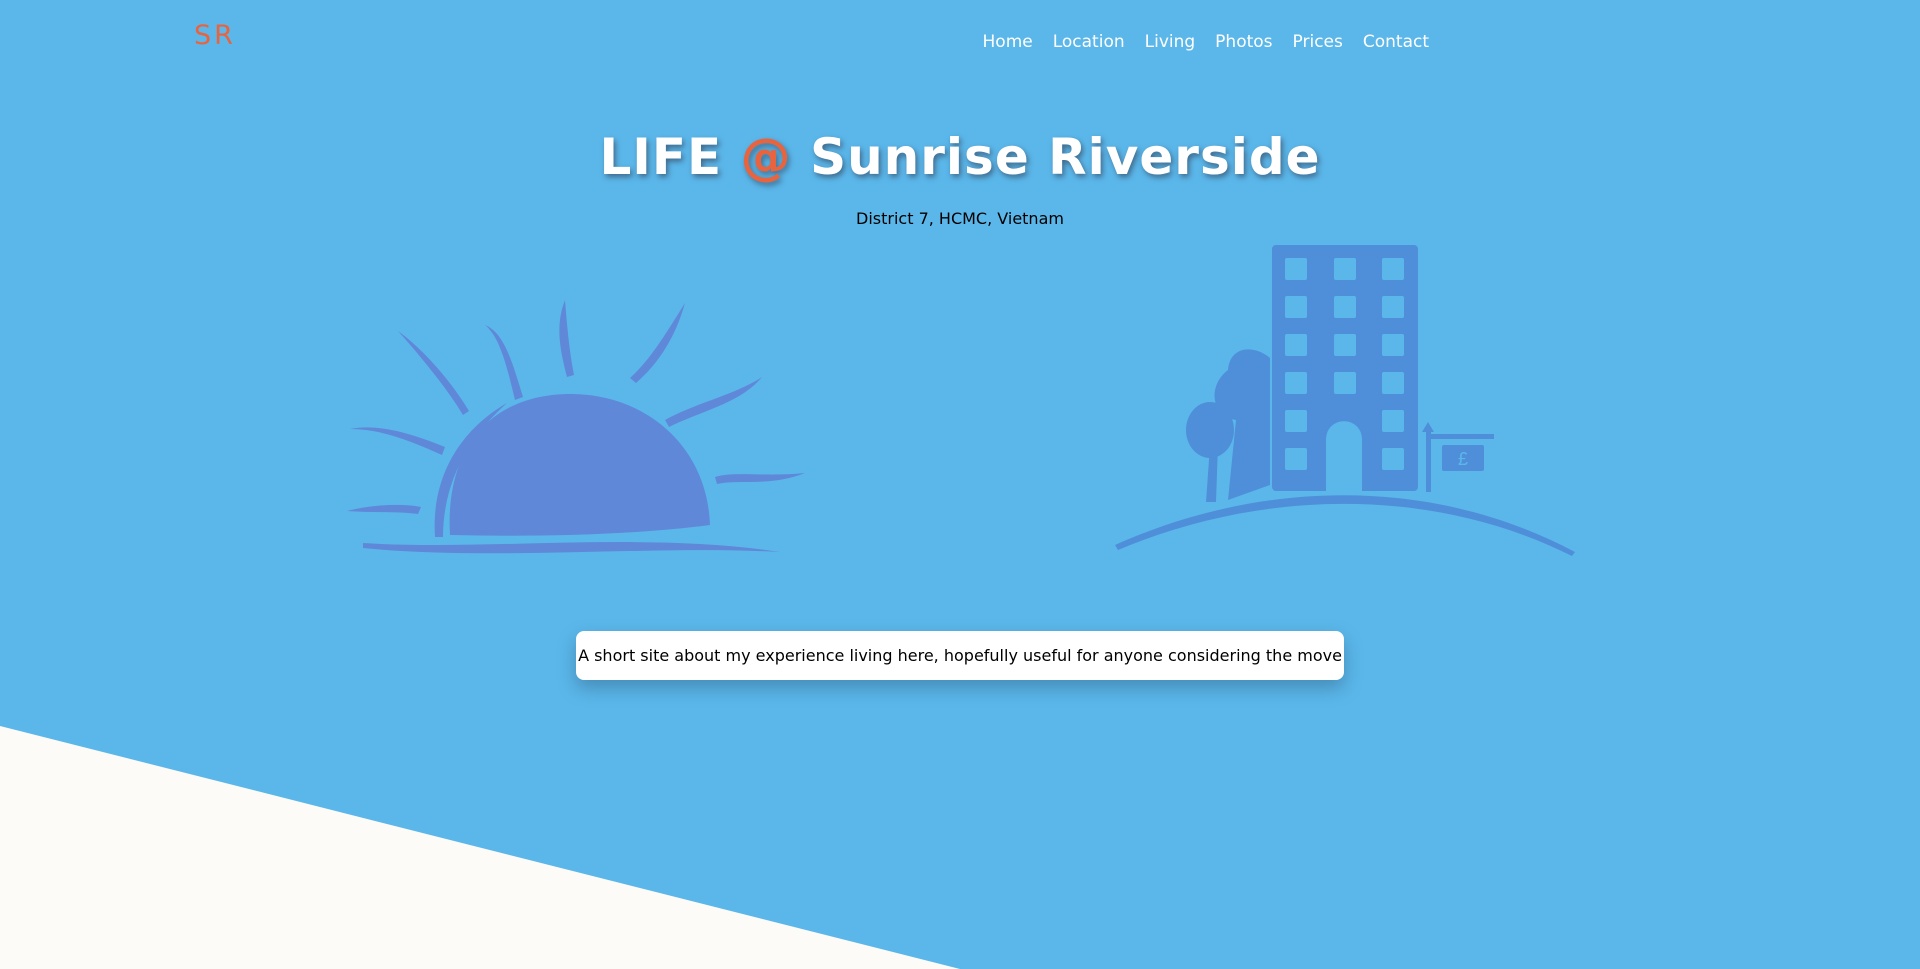 Image resolution: width=1920 pixels, height=969 pixels. Describe the element at coordinates (215, 35) in the screenshot. I see `logo: SR` at that location.